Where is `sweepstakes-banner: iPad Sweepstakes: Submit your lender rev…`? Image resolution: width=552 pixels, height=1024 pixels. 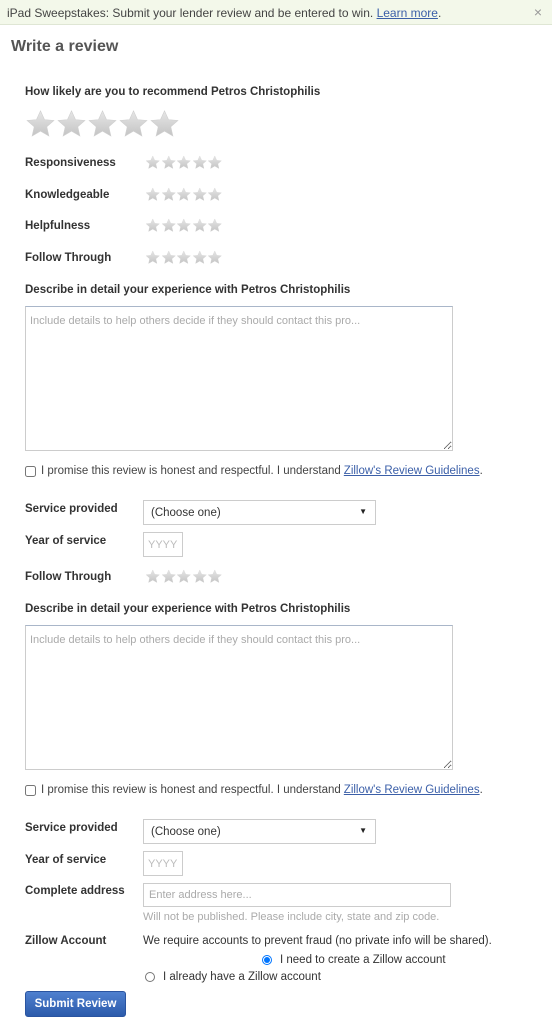 sweepstakes-banner: iPad Sweepstakes: Submit your lender rev… is located at coordinates (276, 12).